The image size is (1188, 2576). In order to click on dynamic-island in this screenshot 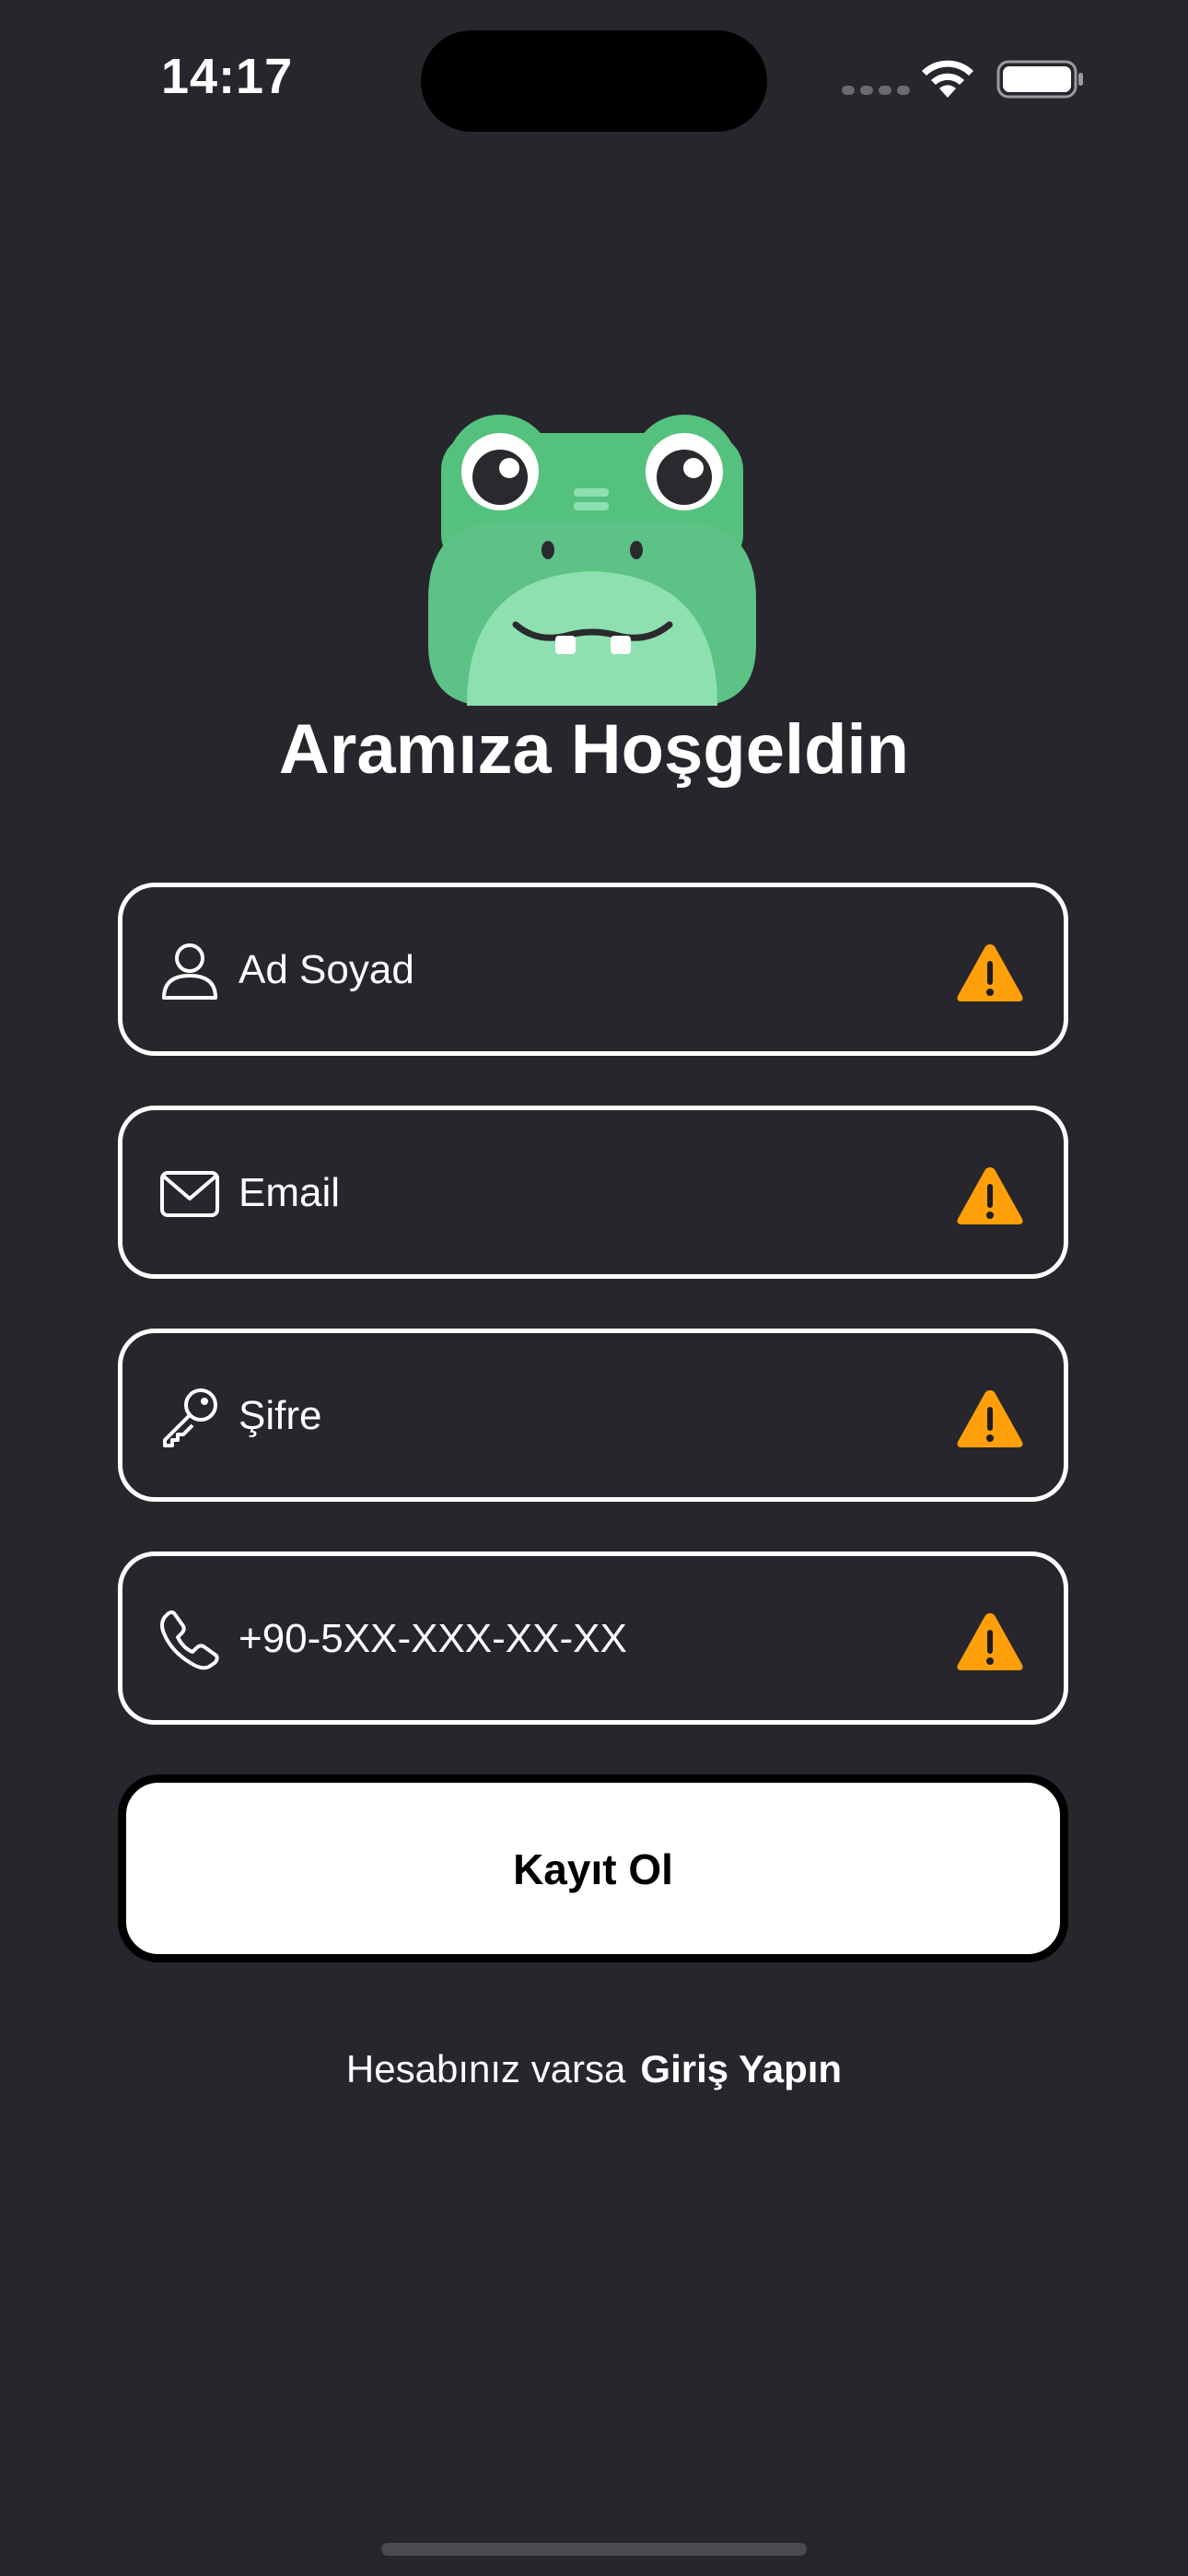, I will do `click(594, 81)`.